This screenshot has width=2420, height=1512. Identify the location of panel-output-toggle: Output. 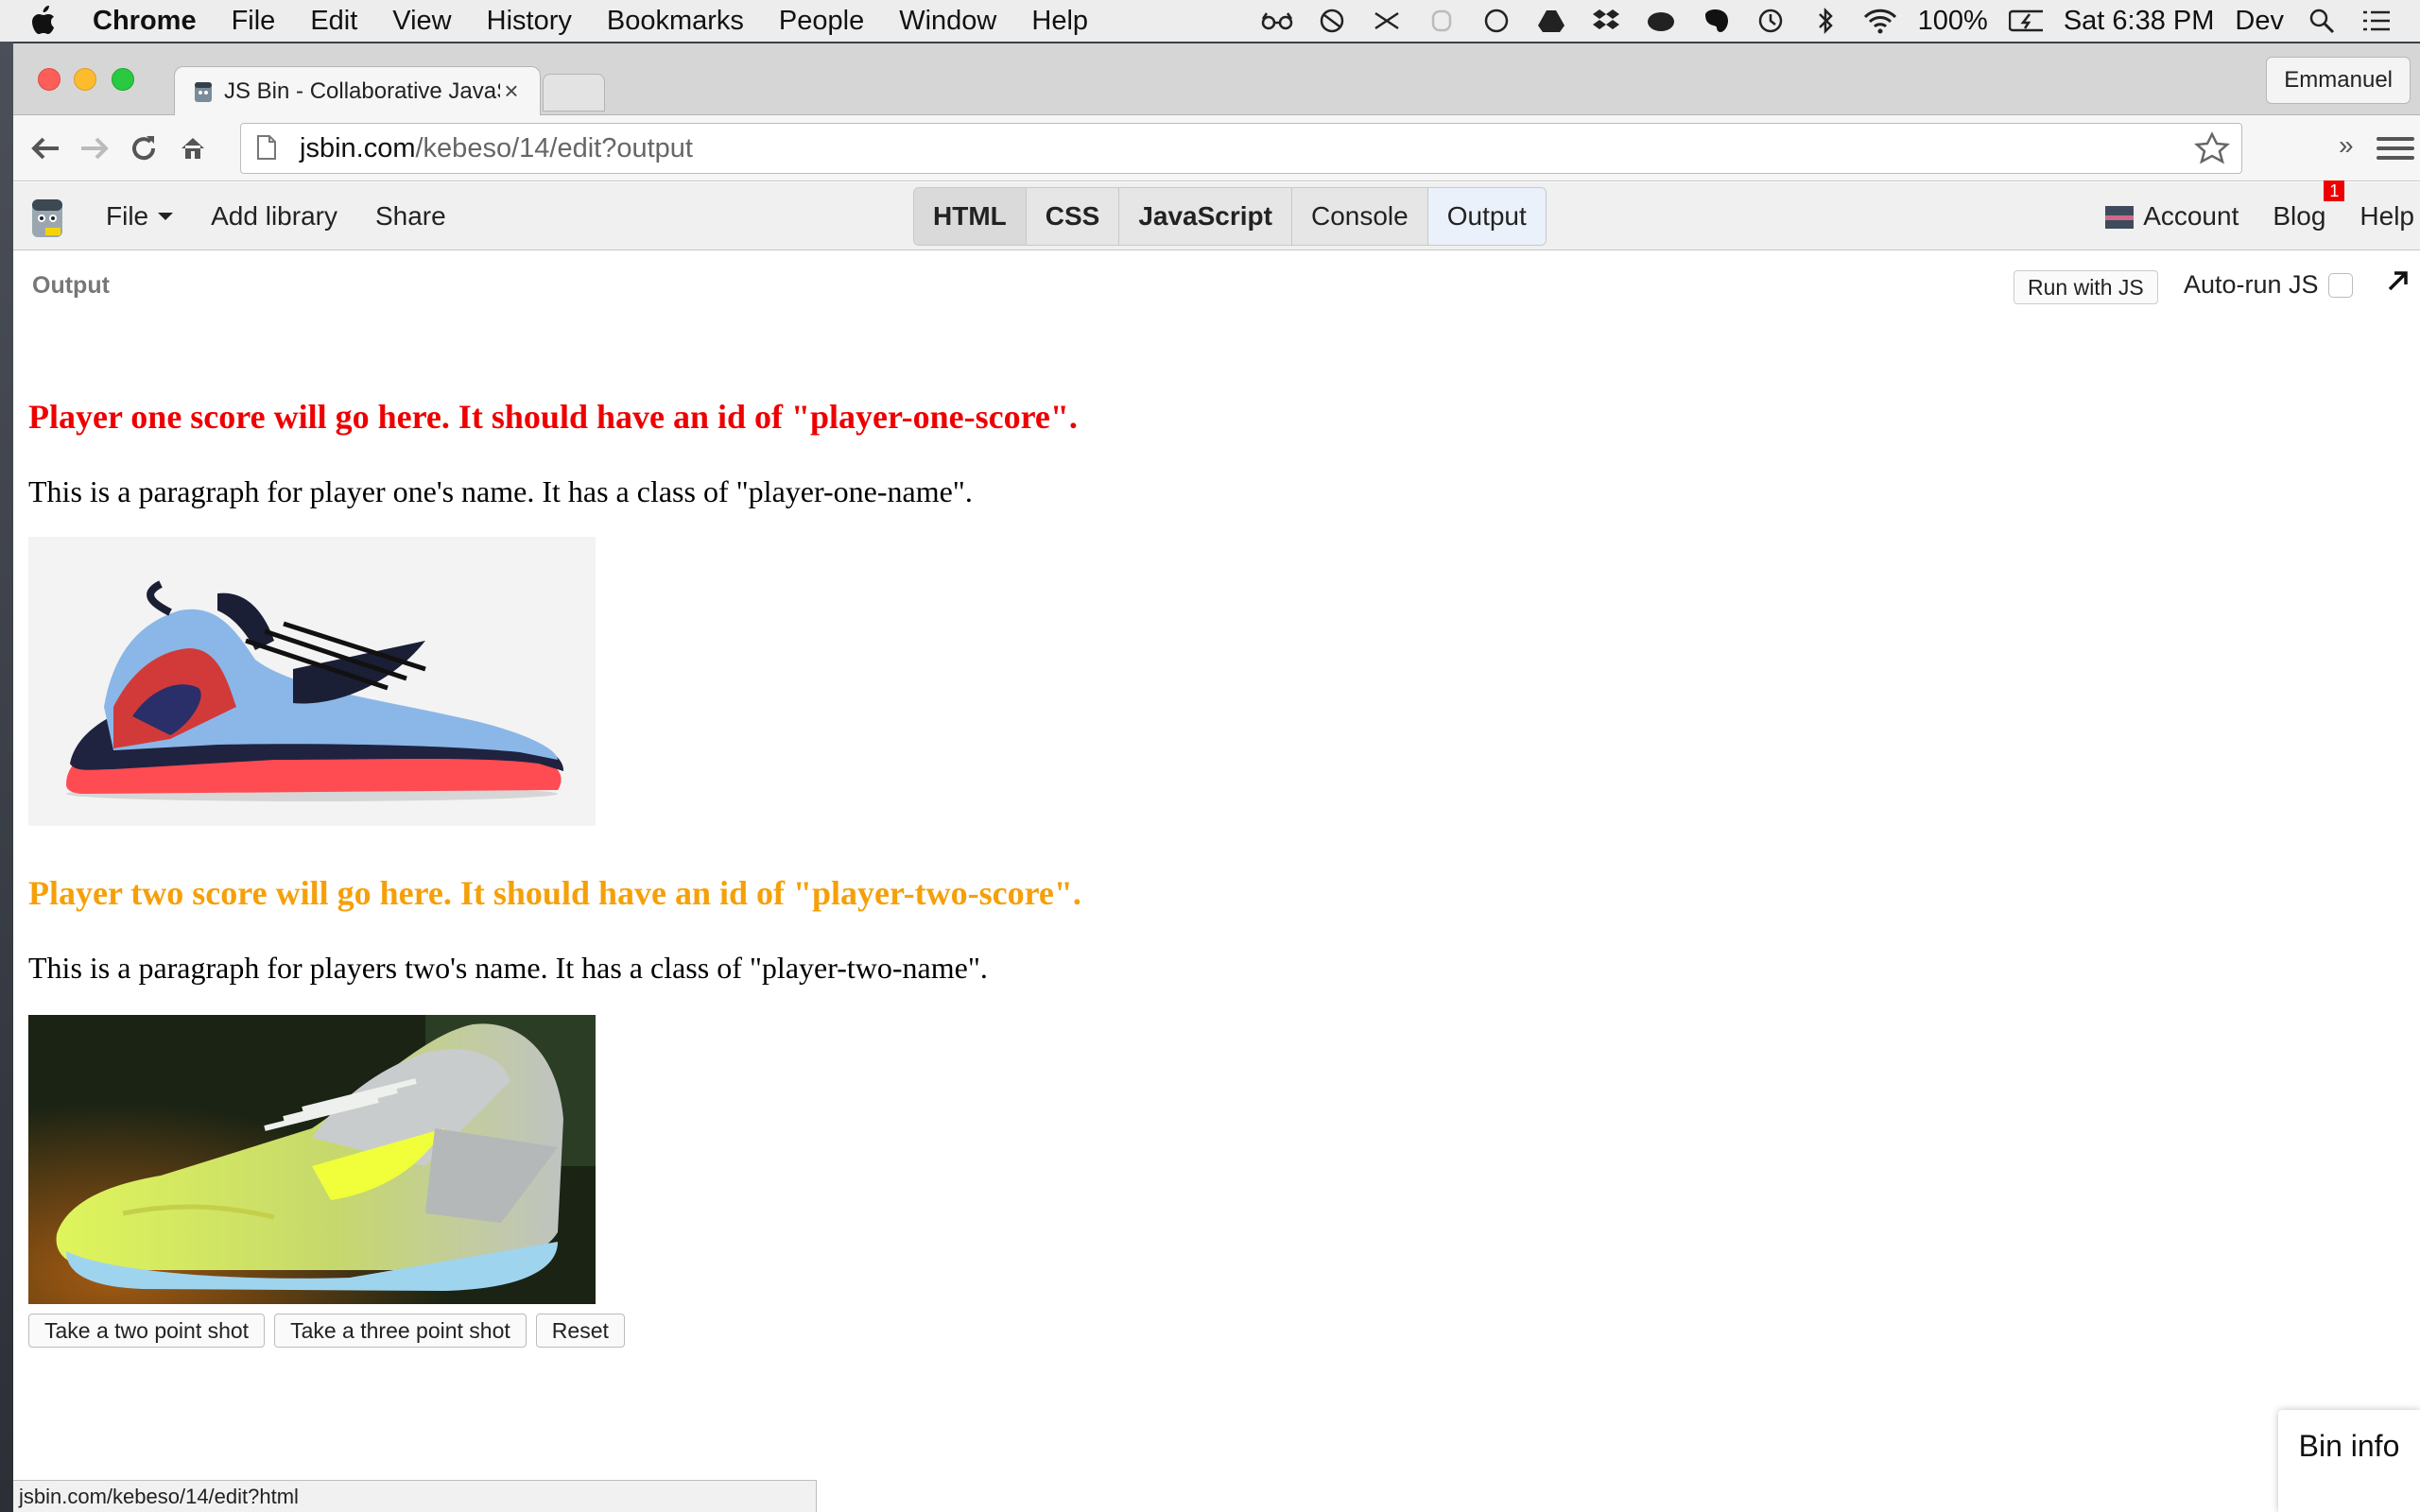
(1487, 216).